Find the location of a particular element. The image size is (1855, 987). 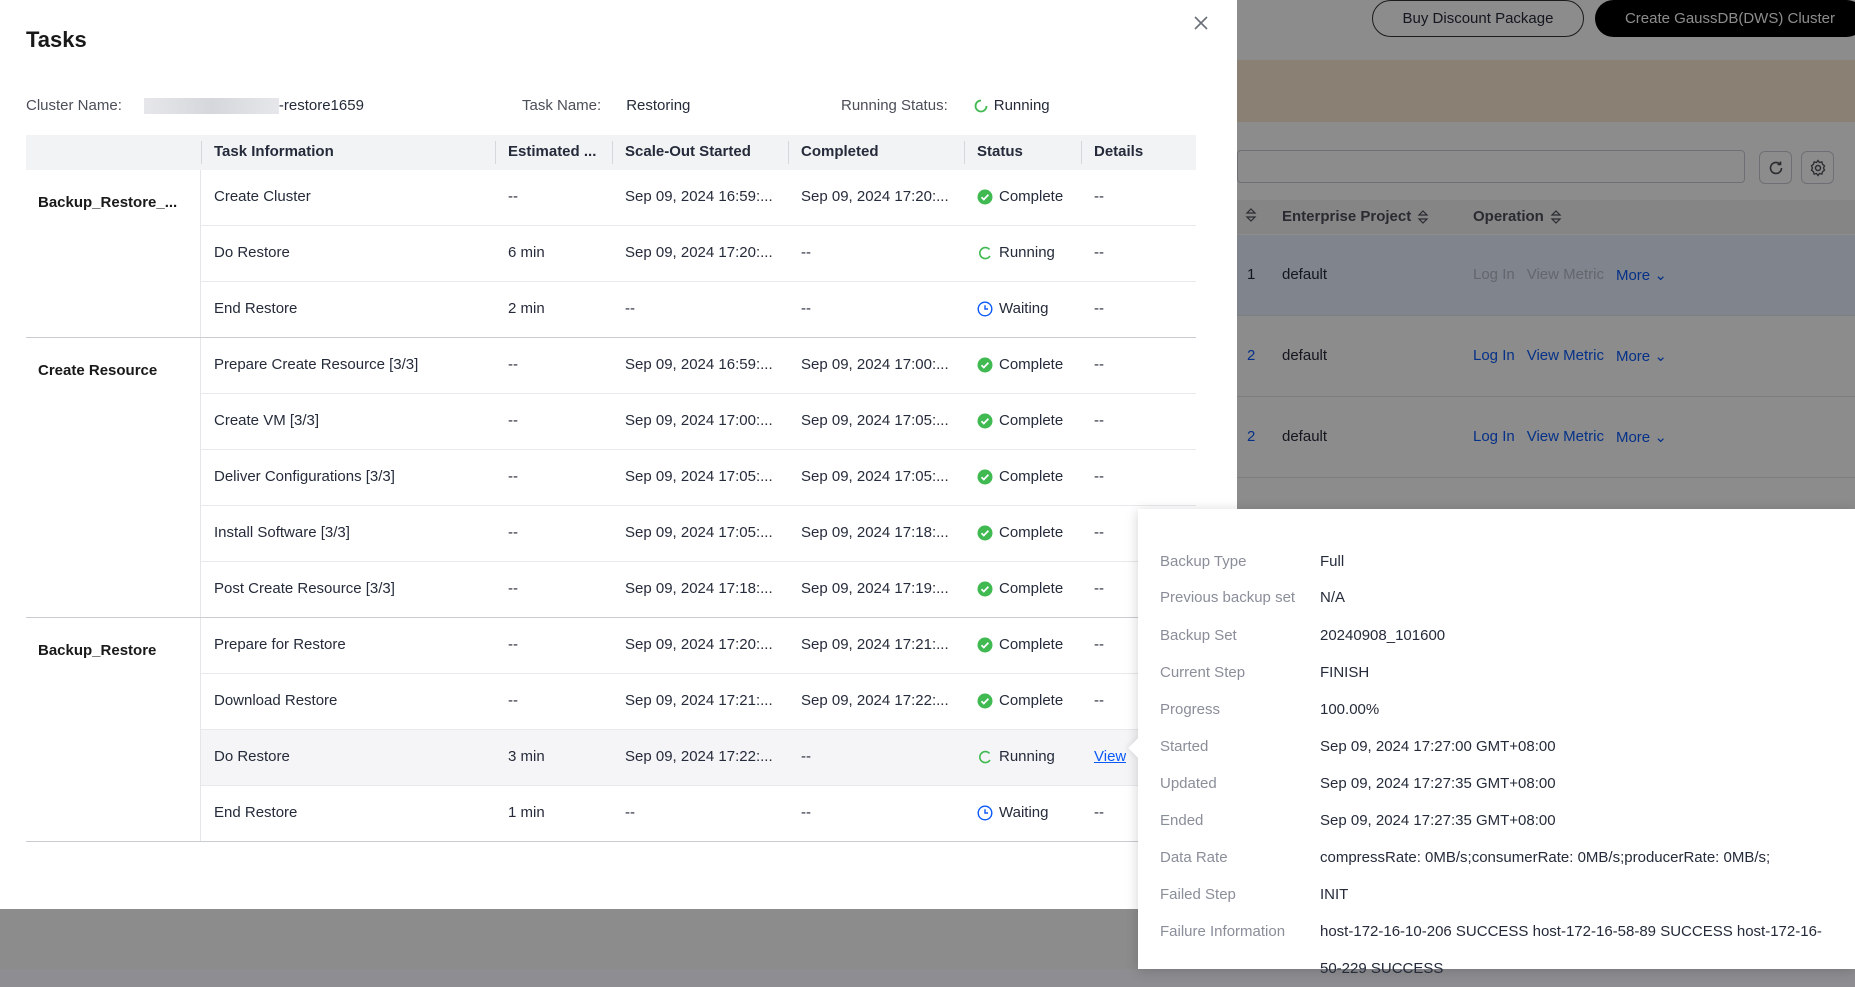

detail-key: Backup Type is located at coordinates (1203, 561).